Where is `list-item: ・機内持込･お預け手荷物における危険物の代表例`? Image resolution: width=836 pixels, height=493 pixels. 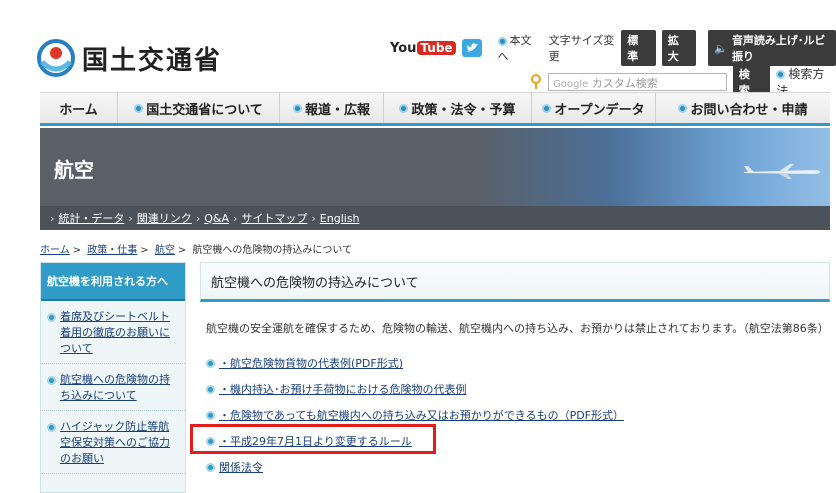
list-item: ・機内持込･お預け手荷物における危険物の代表例 is located at coordinates (518, 389).